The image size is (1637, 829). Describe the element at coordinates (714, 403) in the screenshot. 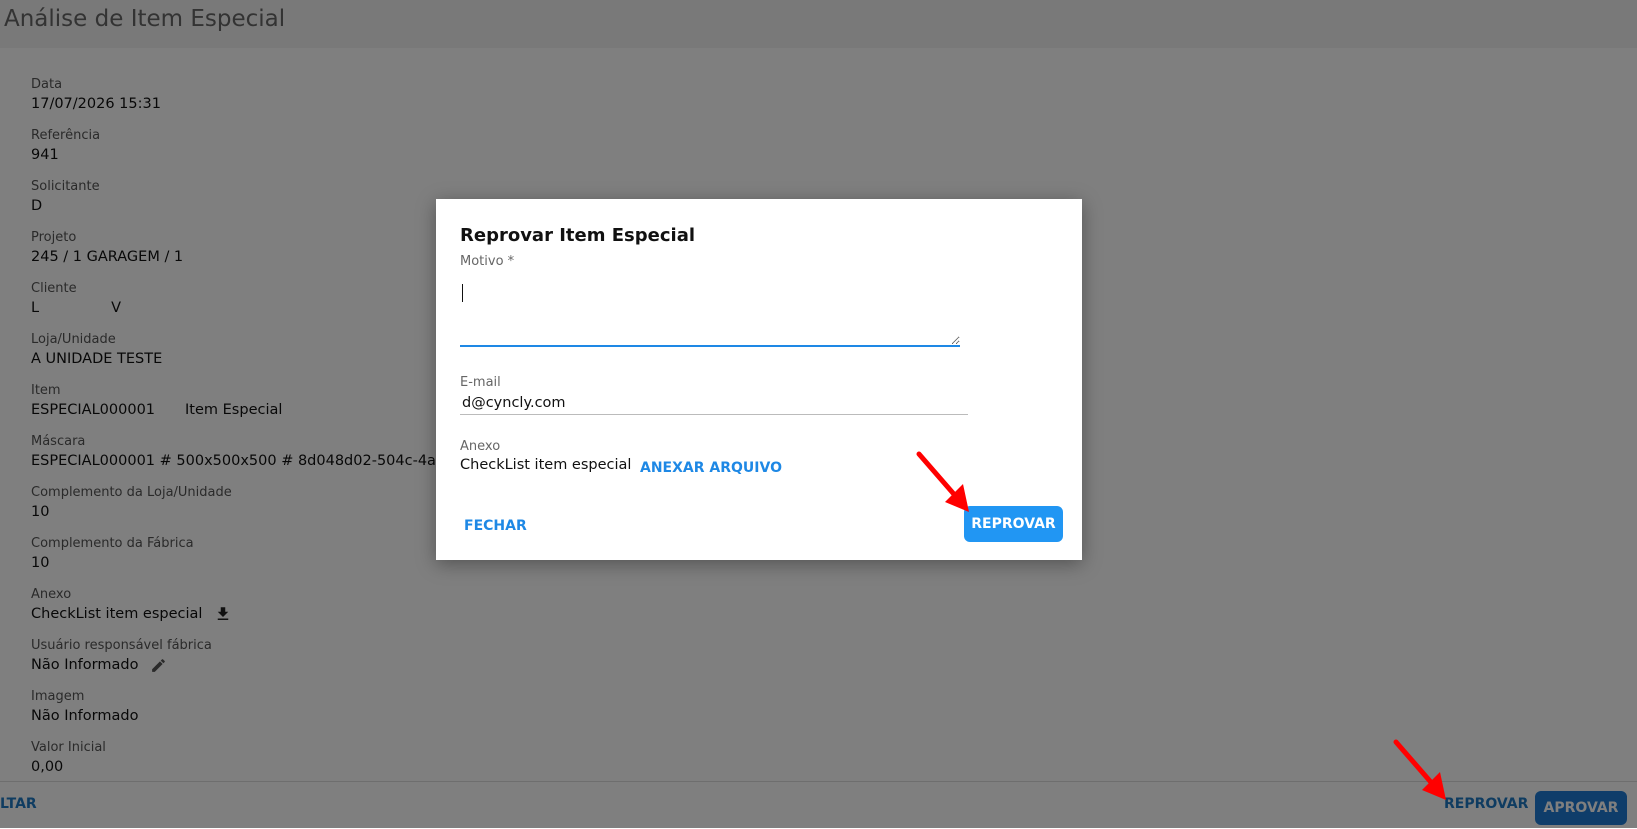

I see `email-input` at that location.